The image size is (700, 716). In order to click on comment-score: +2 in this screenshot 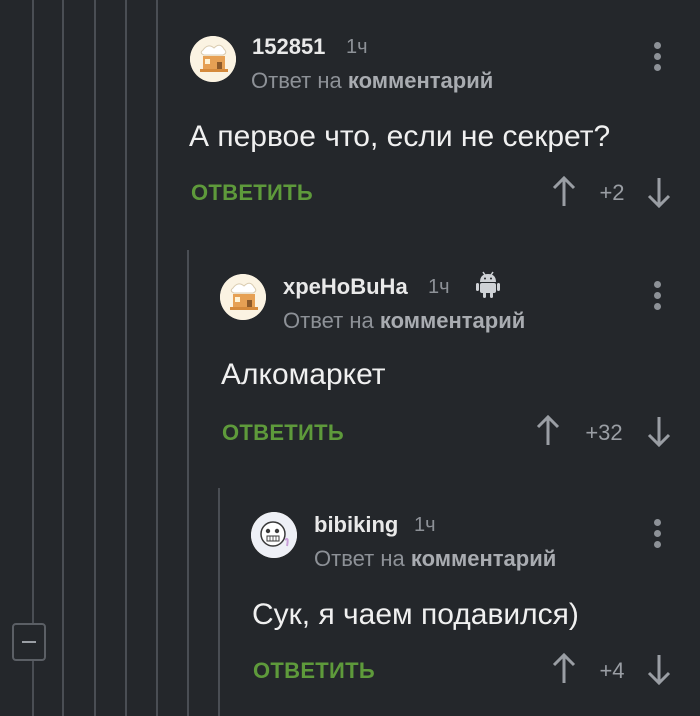, I will do `click(612, 192)`.